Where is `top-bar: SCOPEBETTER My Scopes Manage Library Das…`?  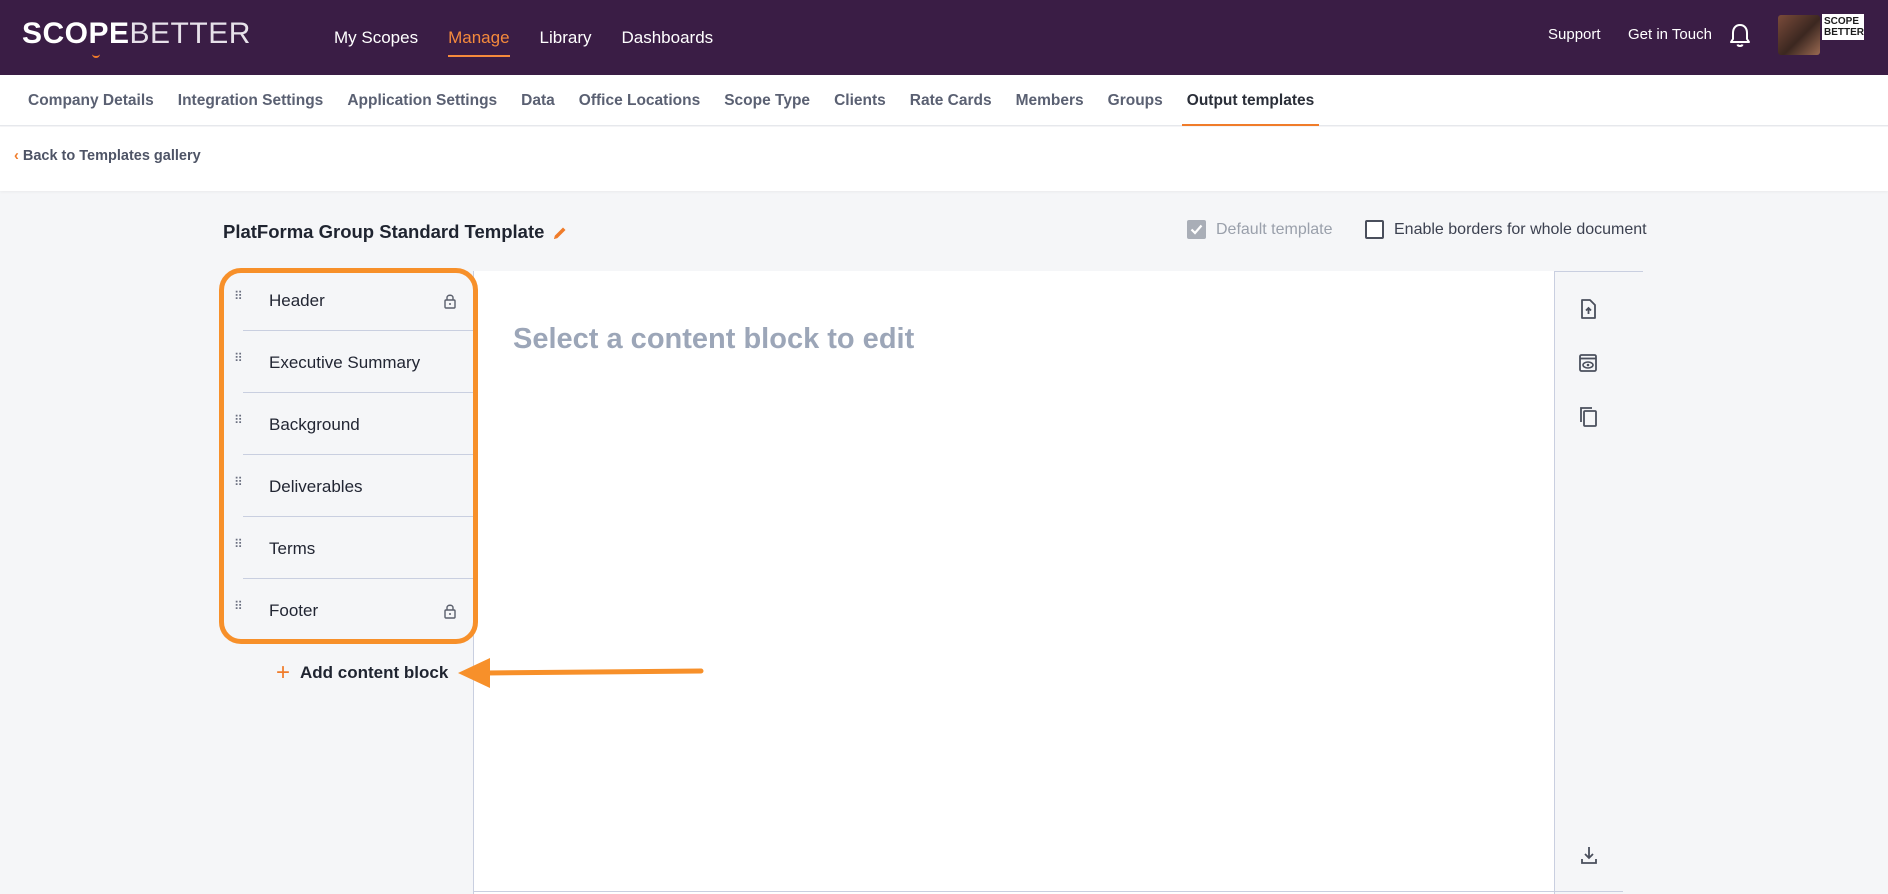 top-bar: SCOPEBETTER My Scopes Manage Library Das… is located at coordinates (944, 37).